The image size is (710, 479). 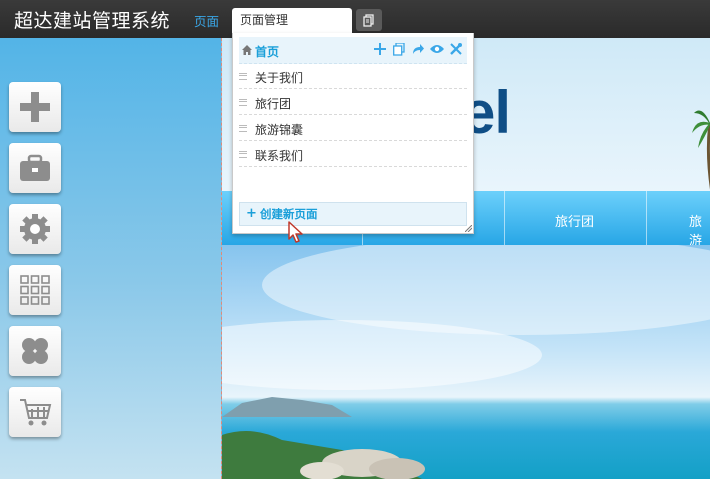 I want to click on home-icon, so click(x=247, y=50).